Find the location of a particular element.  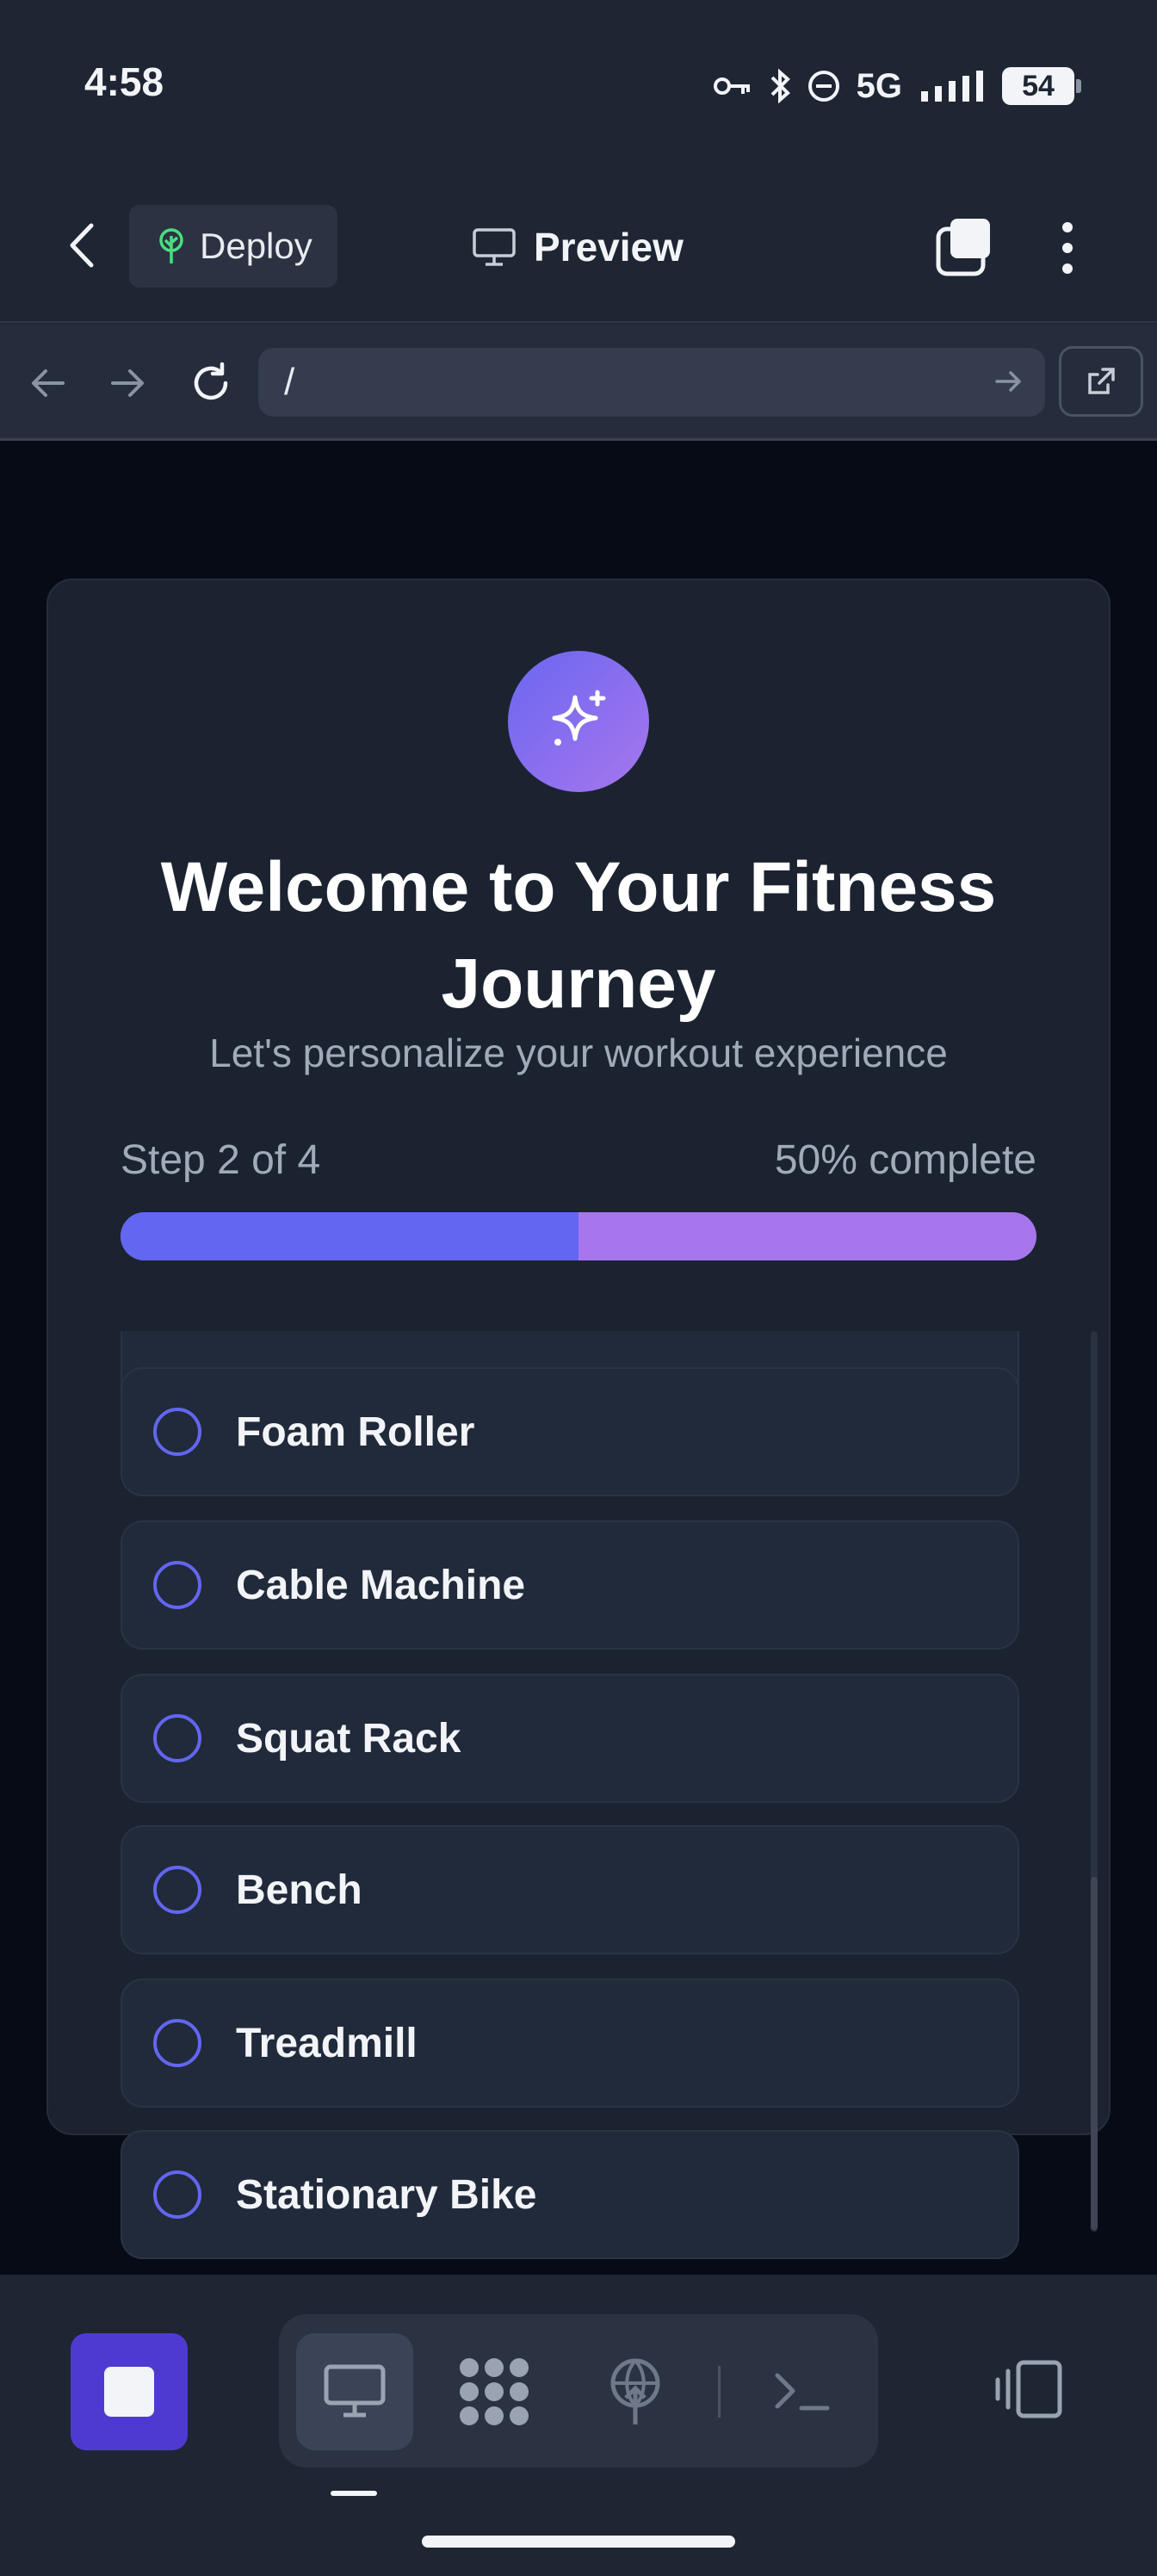

components-tool-button is located at coordinates (494, 2391).